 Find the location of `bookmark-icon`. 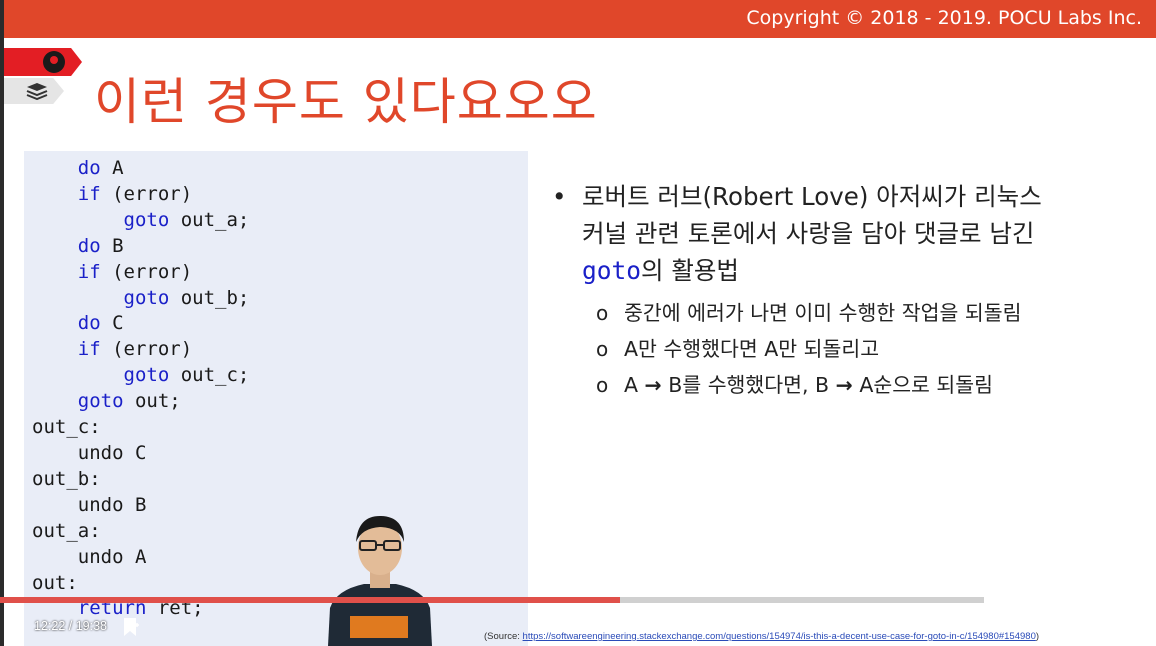

bookmark-icon is located at coordinates (131, 627).